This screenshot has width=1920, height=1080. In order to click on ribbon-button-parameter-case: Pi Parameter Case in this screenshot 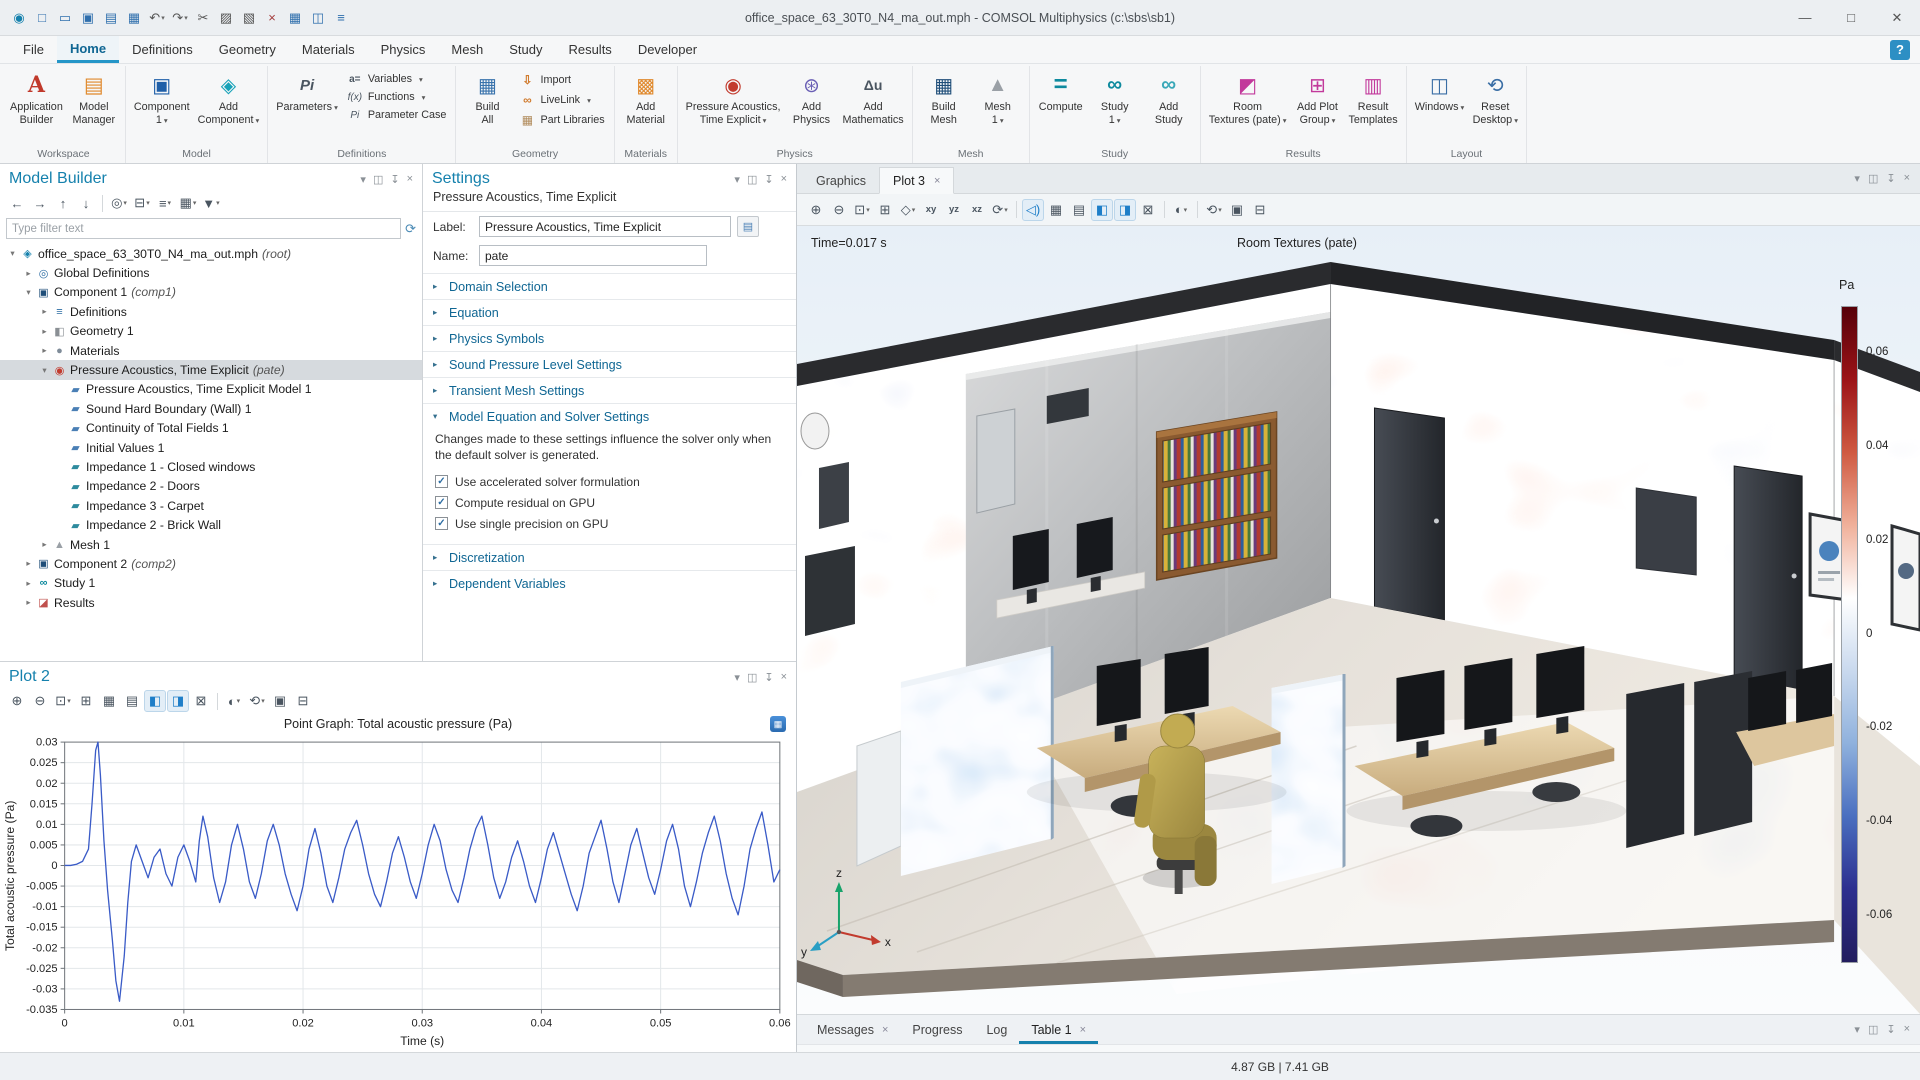, I will do `click(397, 115)`.